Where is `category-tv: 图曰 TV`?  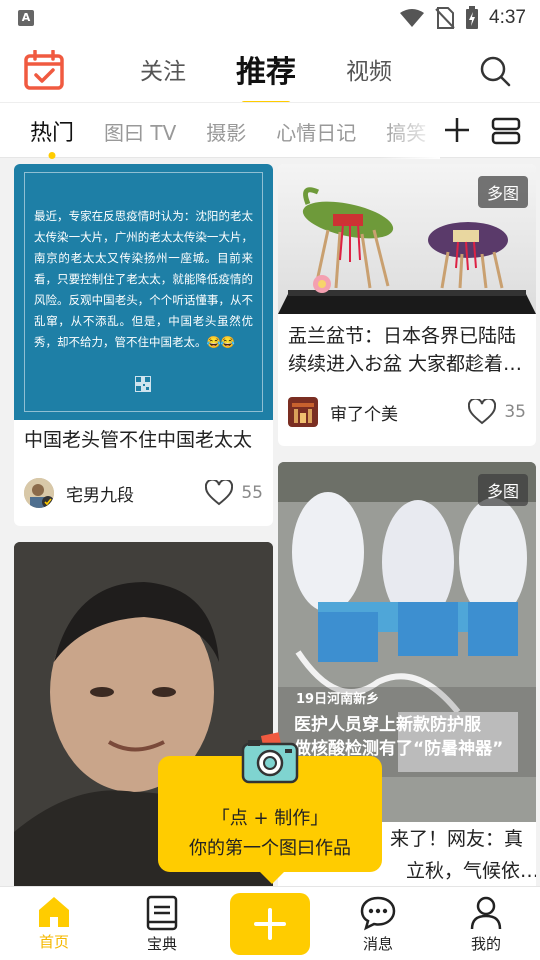 category-tv: 图曰 TV is located at coordinates (140, 131).